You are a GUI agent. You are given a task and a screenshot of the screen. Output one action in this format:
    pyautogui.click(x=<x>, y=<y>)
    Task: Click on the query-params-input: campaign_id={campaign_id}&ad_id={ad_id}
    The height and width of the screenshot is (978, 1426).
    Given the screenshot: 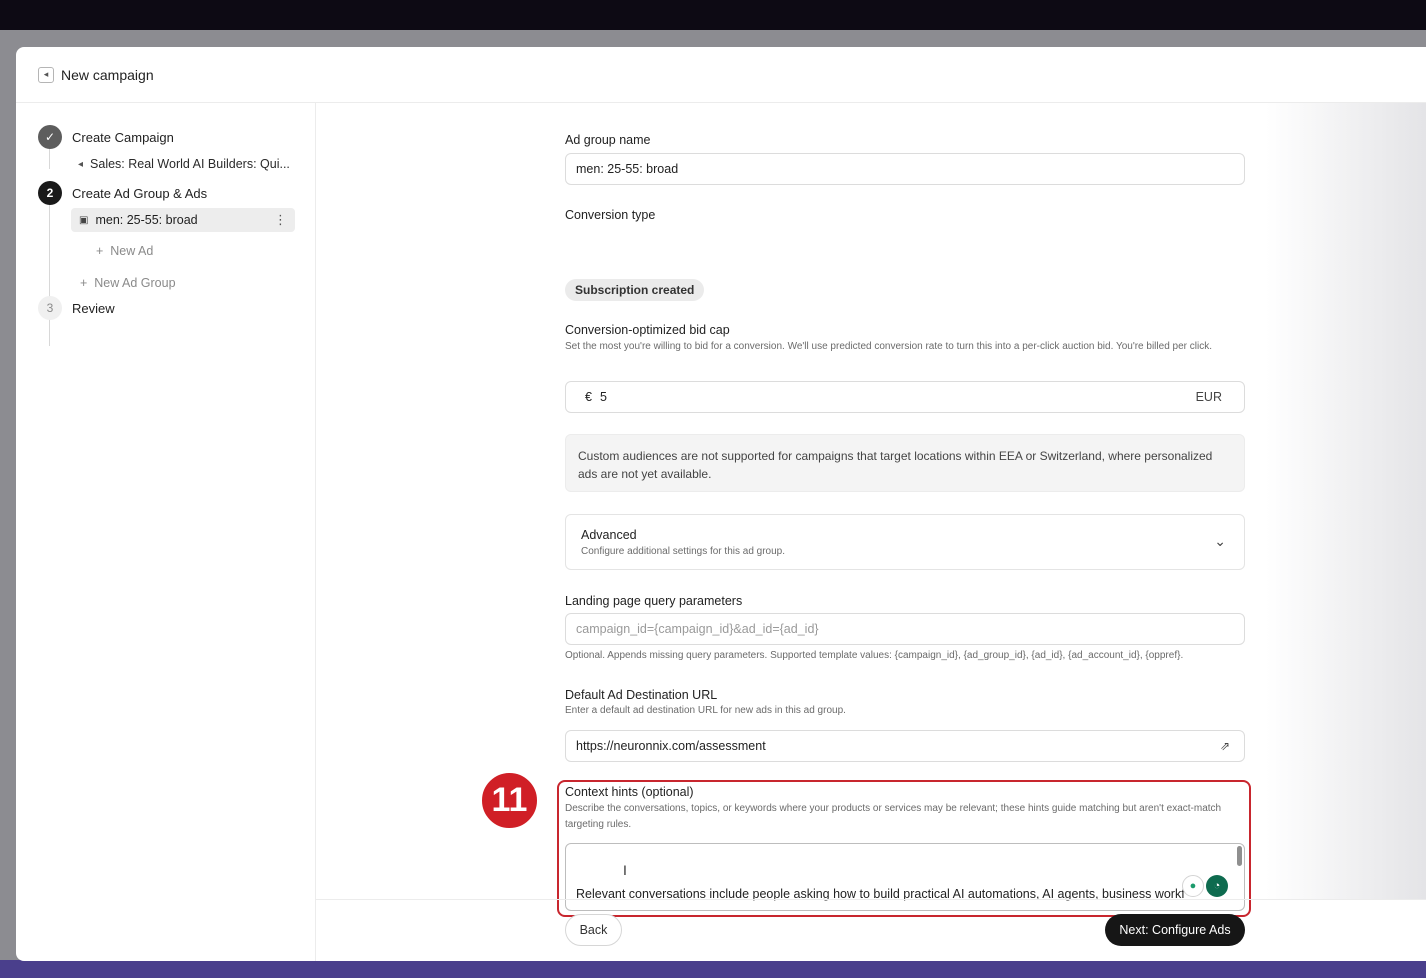 What is the action you would take?
    pyautogui.click(x=905, y=629)
    